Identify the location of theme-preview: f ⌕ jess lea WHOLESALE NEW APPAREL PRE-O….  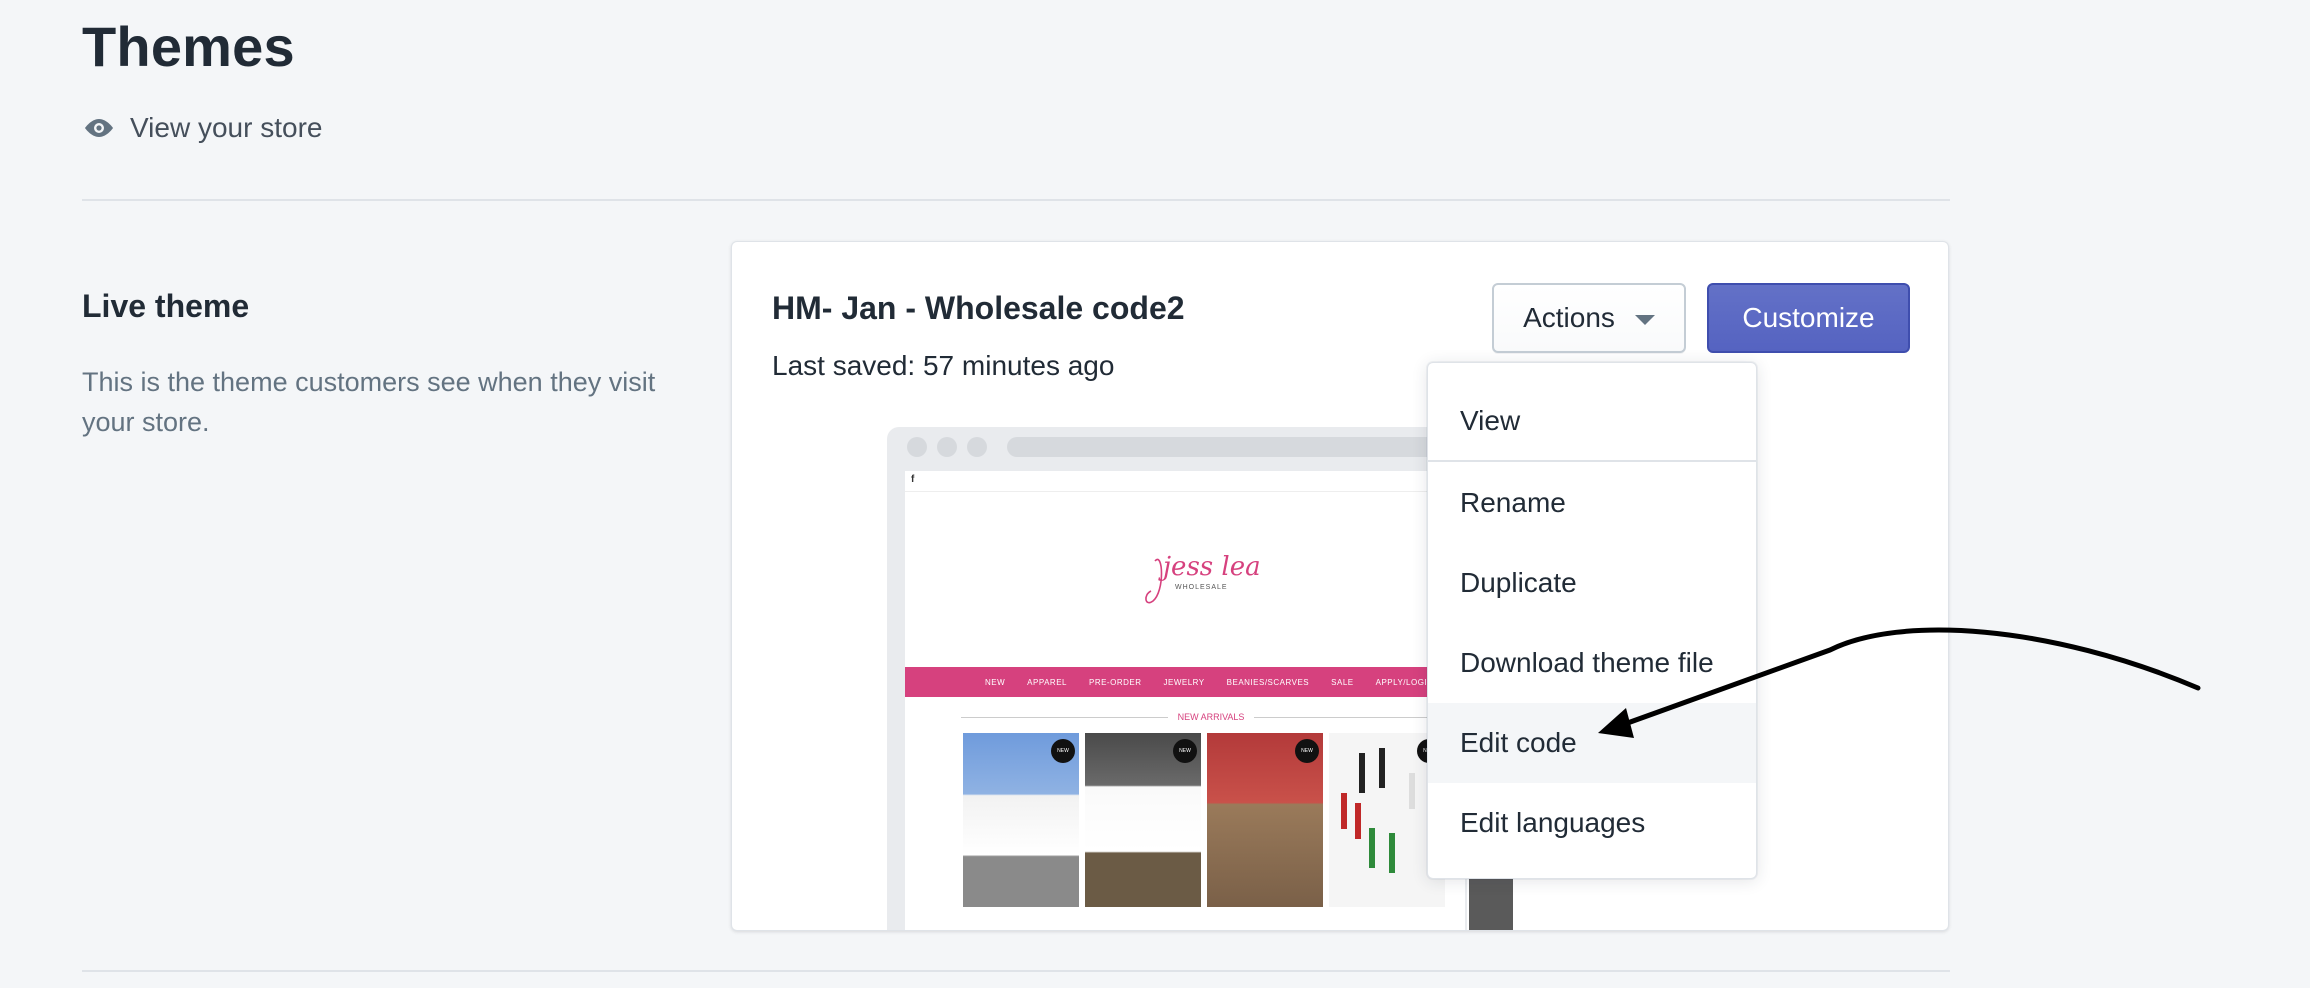
(1177, 678).